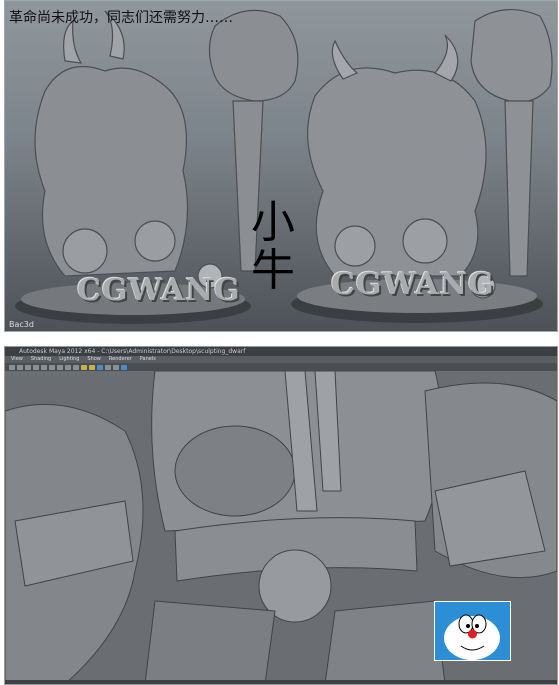  Describe the element at coordinates (68, 367) in the screenshot. I see `wireframe-icon` at that location.